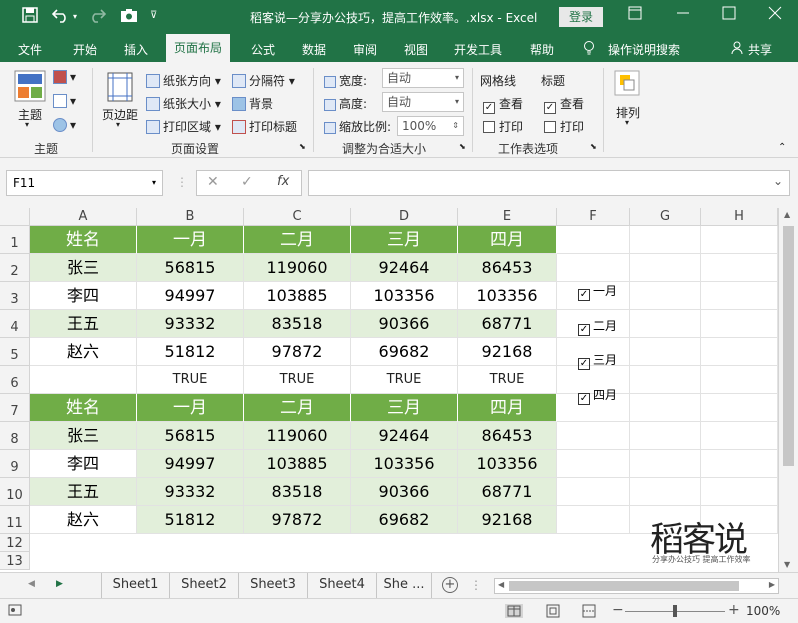 The height and width of the screenshot is (623, 798). What do you see at coordinates (129, 17) in the screenshot?
I see `camera-icon` at bounding box center [129, 17].